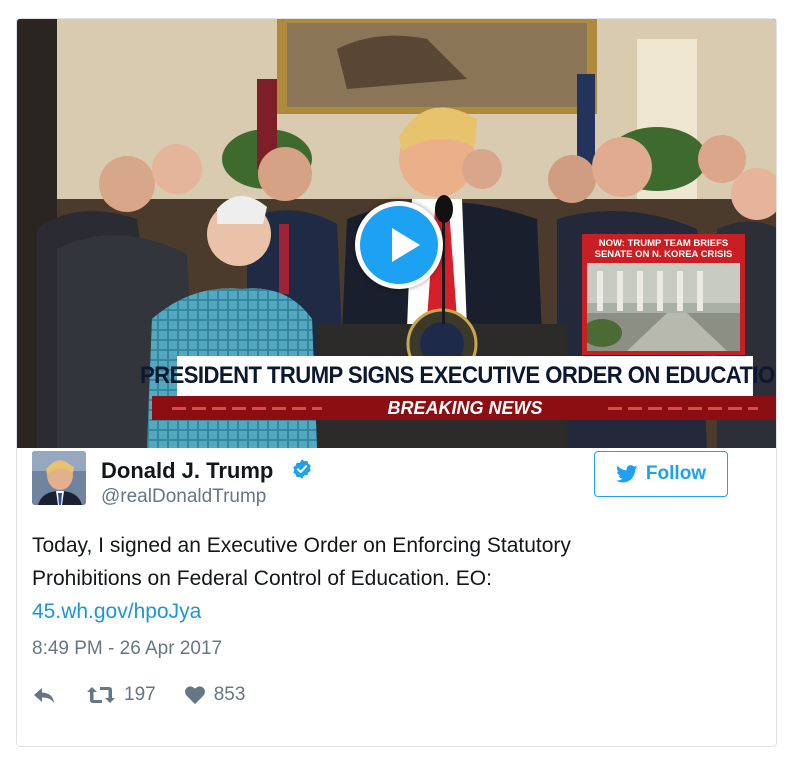 This screenshot has height=775, width=799. Describe the element at coordinates (663, 307) in the screenshot. I see `inset-image` at that location.